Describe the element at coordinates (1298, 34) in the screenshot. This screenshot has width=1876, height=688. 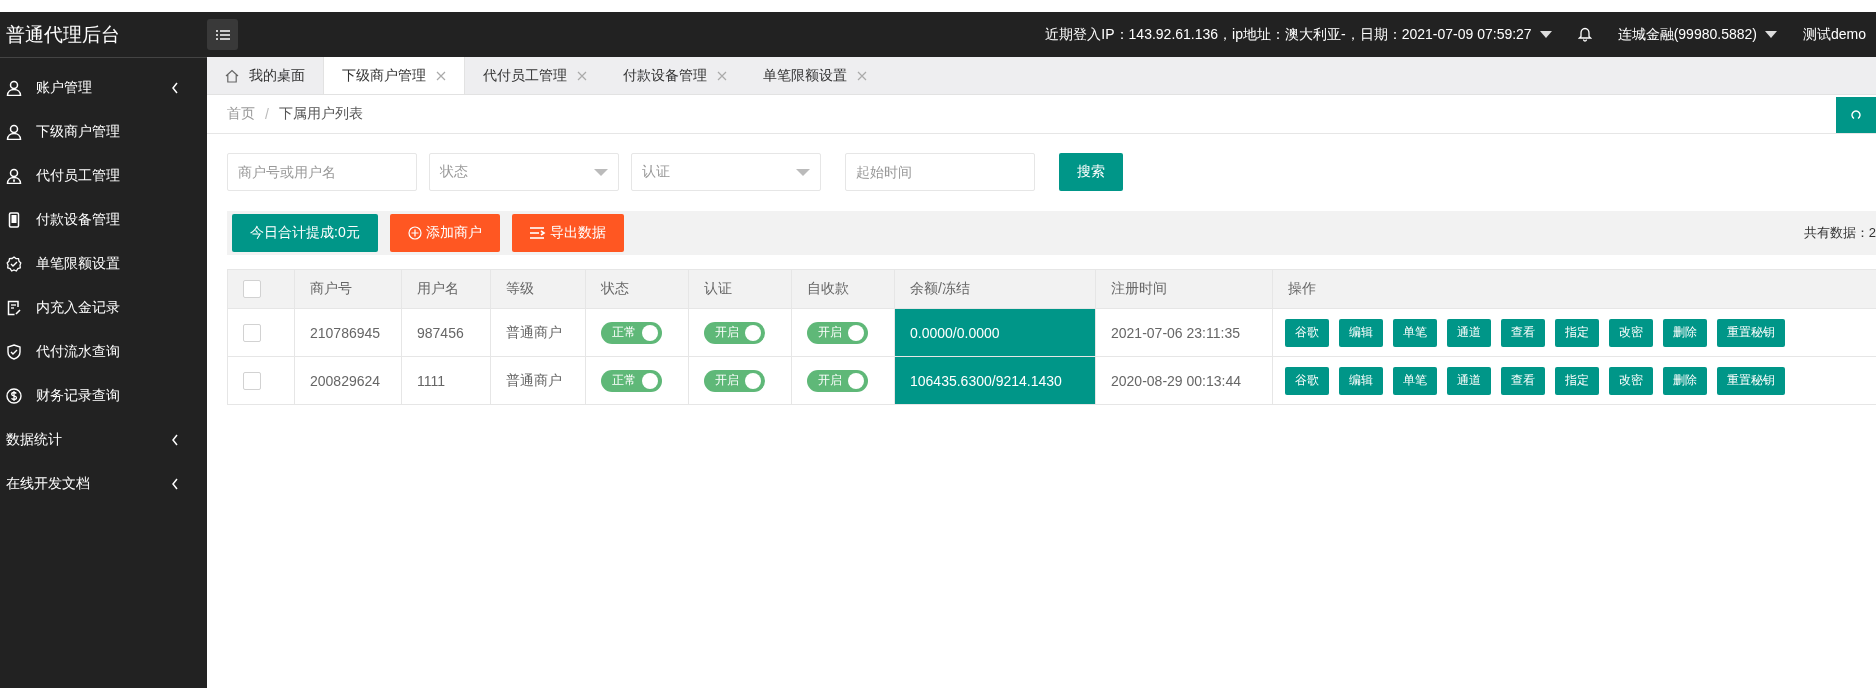
I see `login-info-dropdown: 近期登入IP：143.92.61.136，ip地址：澳大利亚-，日期：2021-07-09 07:59:27` at that location.